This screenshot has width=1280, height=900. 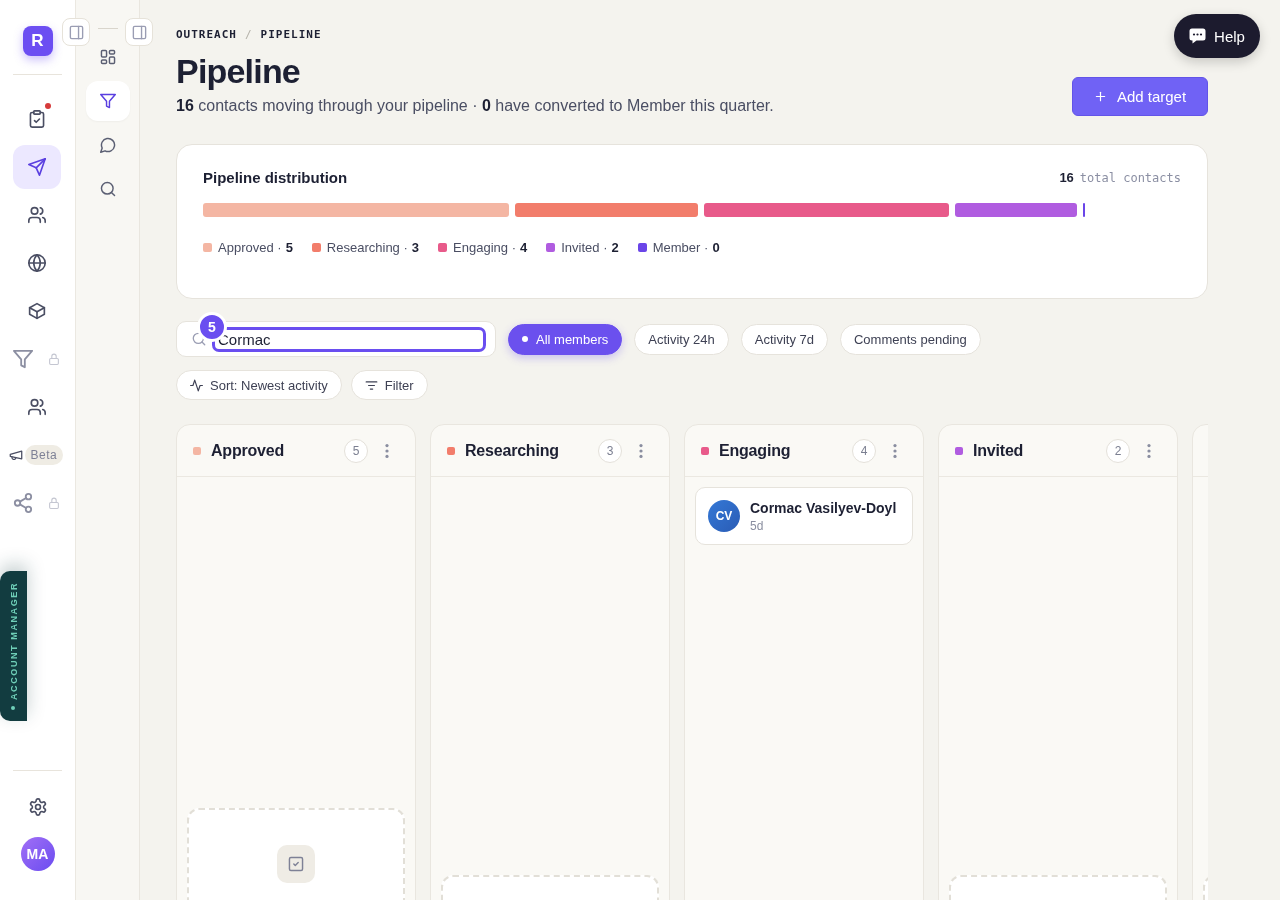 What do you see at coordinates (107, 189) in the screenshot?
I see `search-icon` at bounding box center [107, 189].